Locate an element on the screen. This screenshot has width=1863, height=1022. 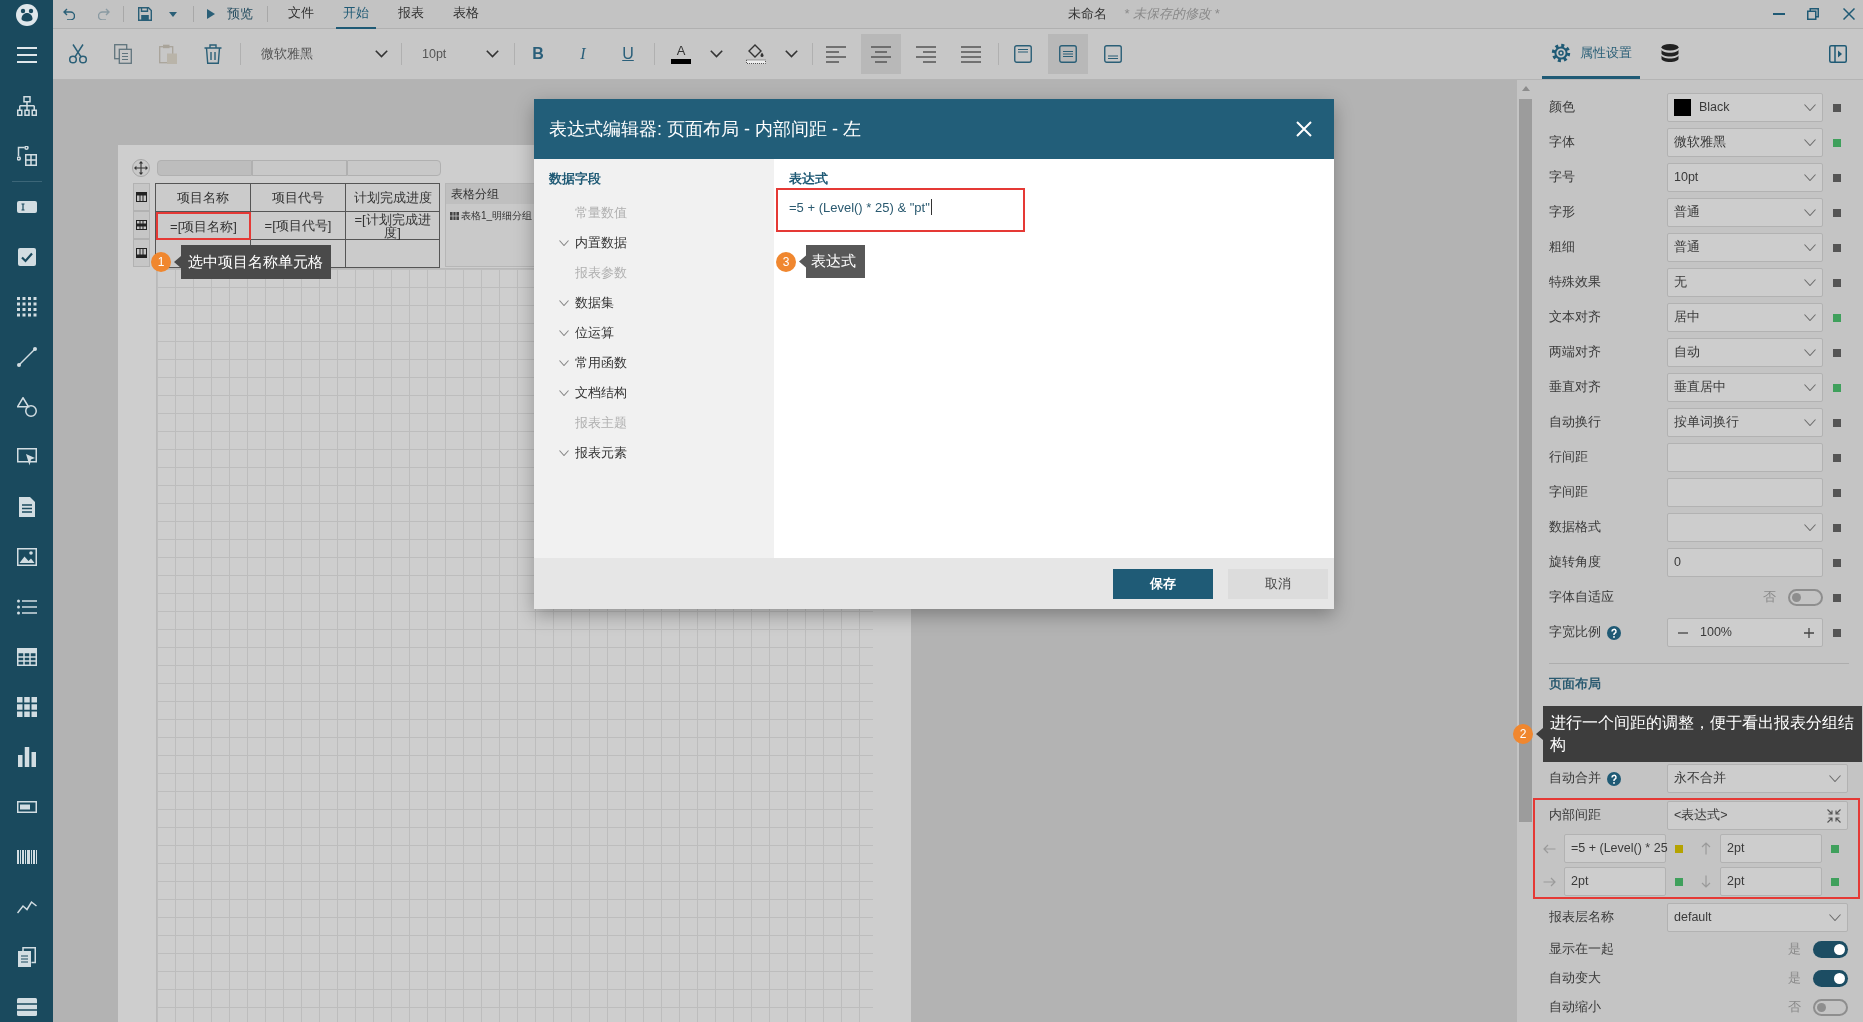
menu-tab: 表格 is located at coordinates (466, 14).